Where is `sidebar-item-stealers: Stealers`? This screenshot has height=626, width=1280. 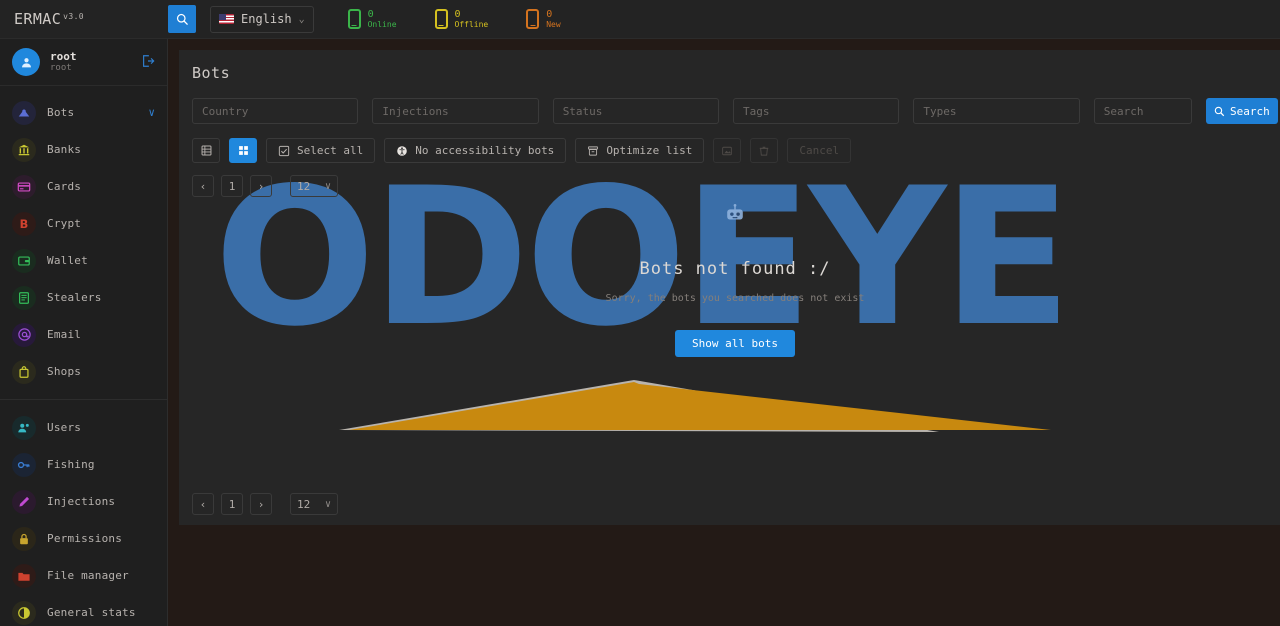
sidebar-item-stealers: Stealers is located at coordinates (83, 297).